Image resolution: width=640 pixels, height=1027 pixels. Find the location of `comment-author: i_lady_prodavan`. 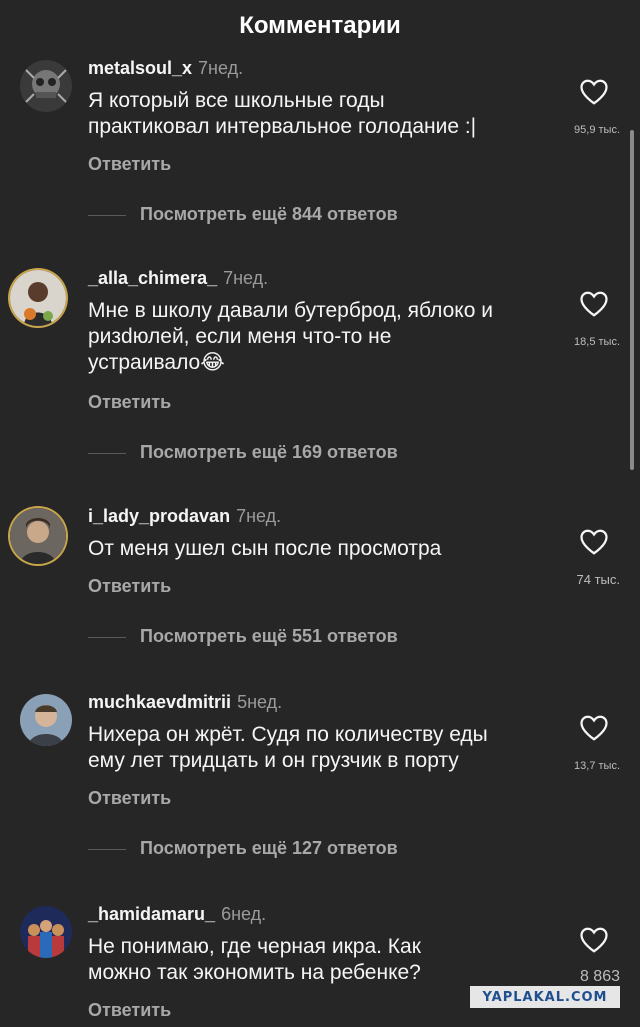

comment-author: i_lady_prodavan is located at coordinates (159, 516).